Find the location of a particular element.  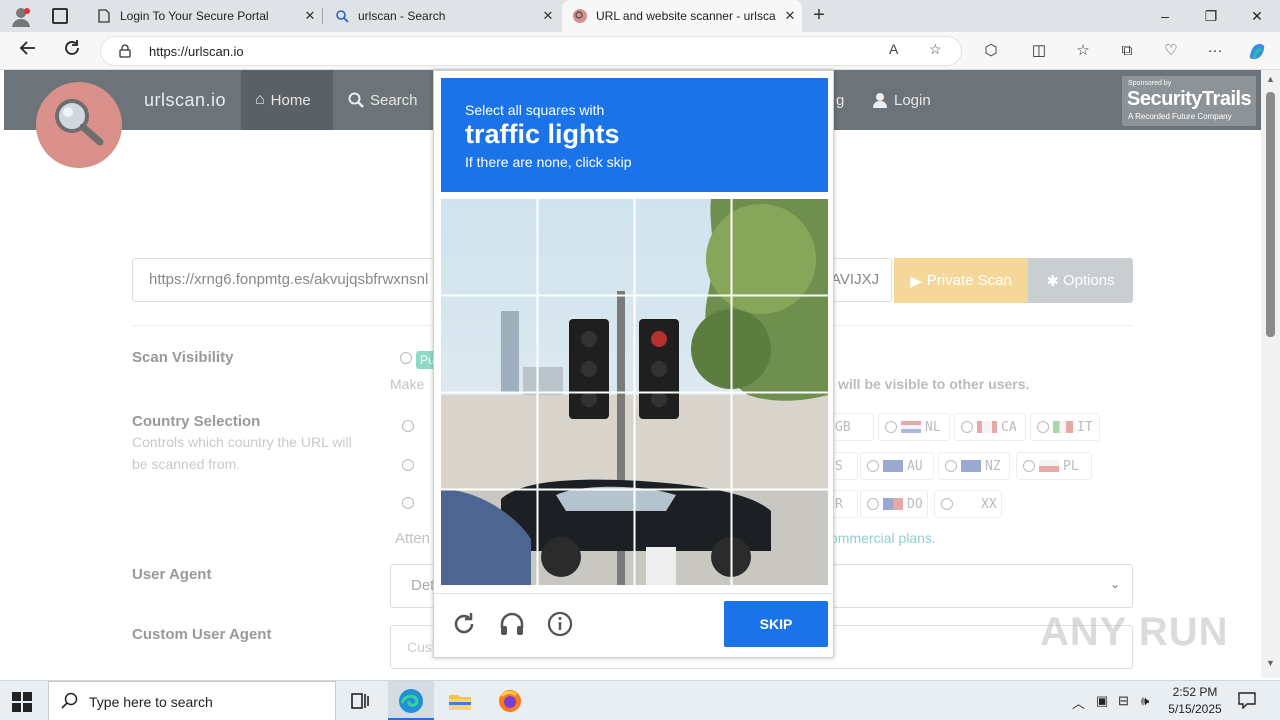

split-screen-icon: ◫ is located at coordinates (1039, 51).